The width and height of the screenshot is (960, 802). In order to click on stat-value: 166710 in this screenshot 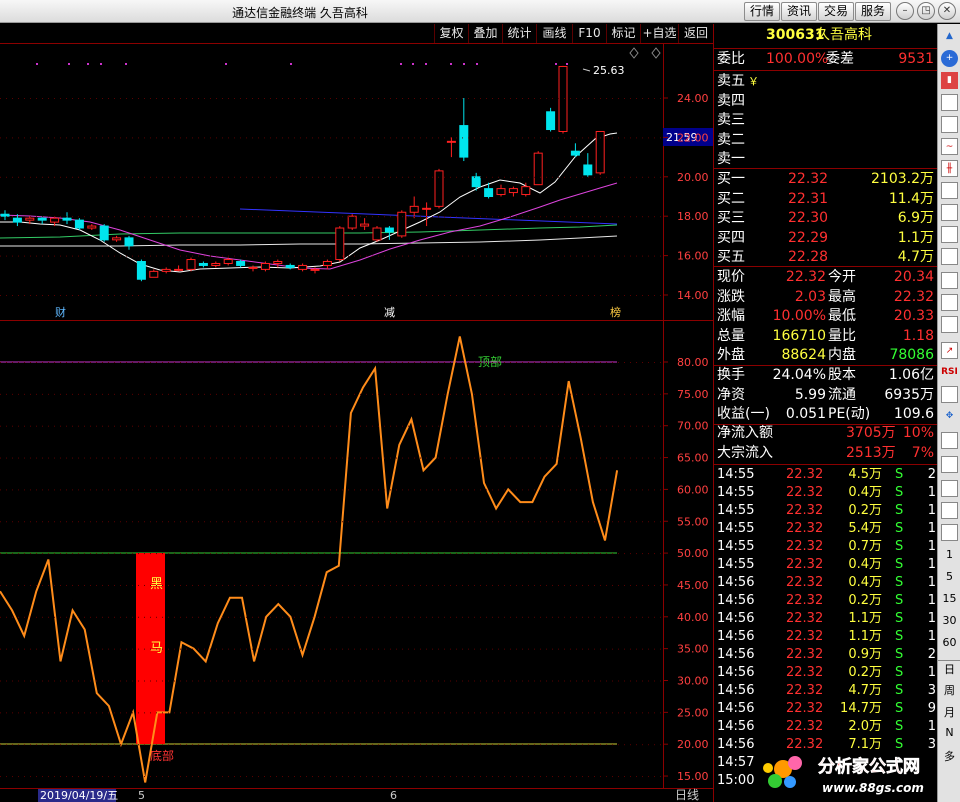, I will do `click(799, 335)`.